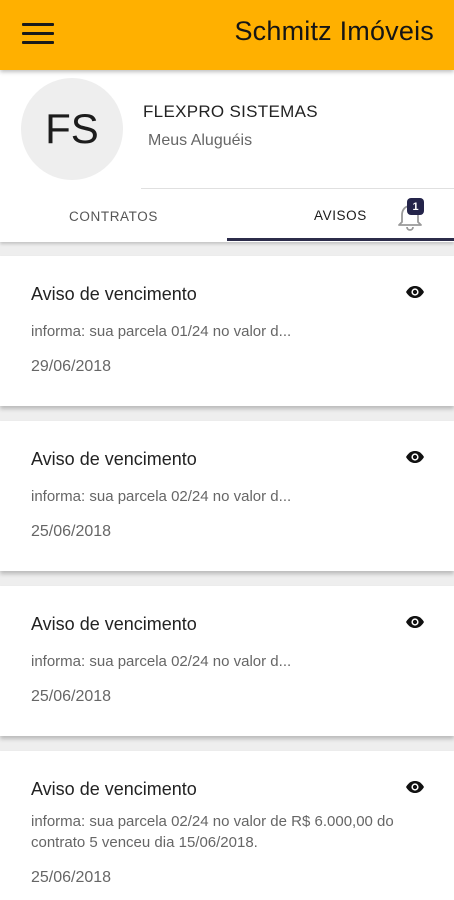 This screenshot has height=900, width=454. Describe the element at coordinates (72, 129) in the screenshot. I see `avatar: FS` at that location.